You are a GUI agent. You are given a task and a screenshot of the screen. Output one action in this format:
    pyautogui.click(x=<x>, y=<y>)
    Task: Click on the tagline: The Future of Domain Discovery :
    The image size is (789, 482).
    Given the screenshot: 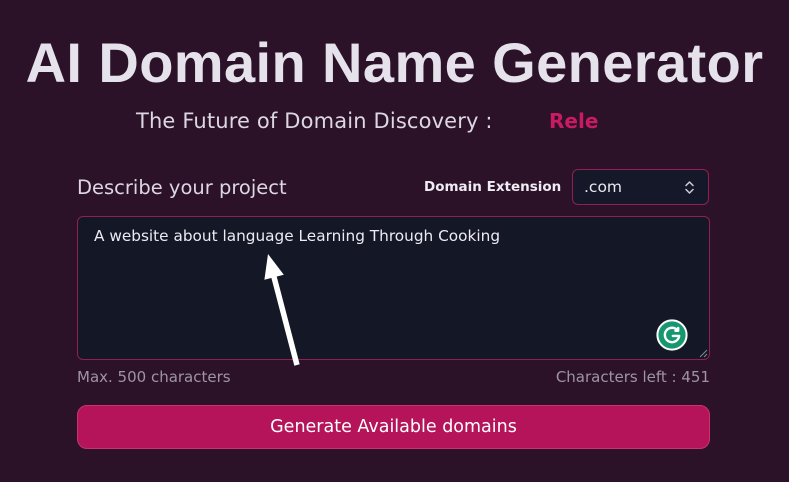 What is the action you would take?
    pyautogui.click(x=314, y=121)
    